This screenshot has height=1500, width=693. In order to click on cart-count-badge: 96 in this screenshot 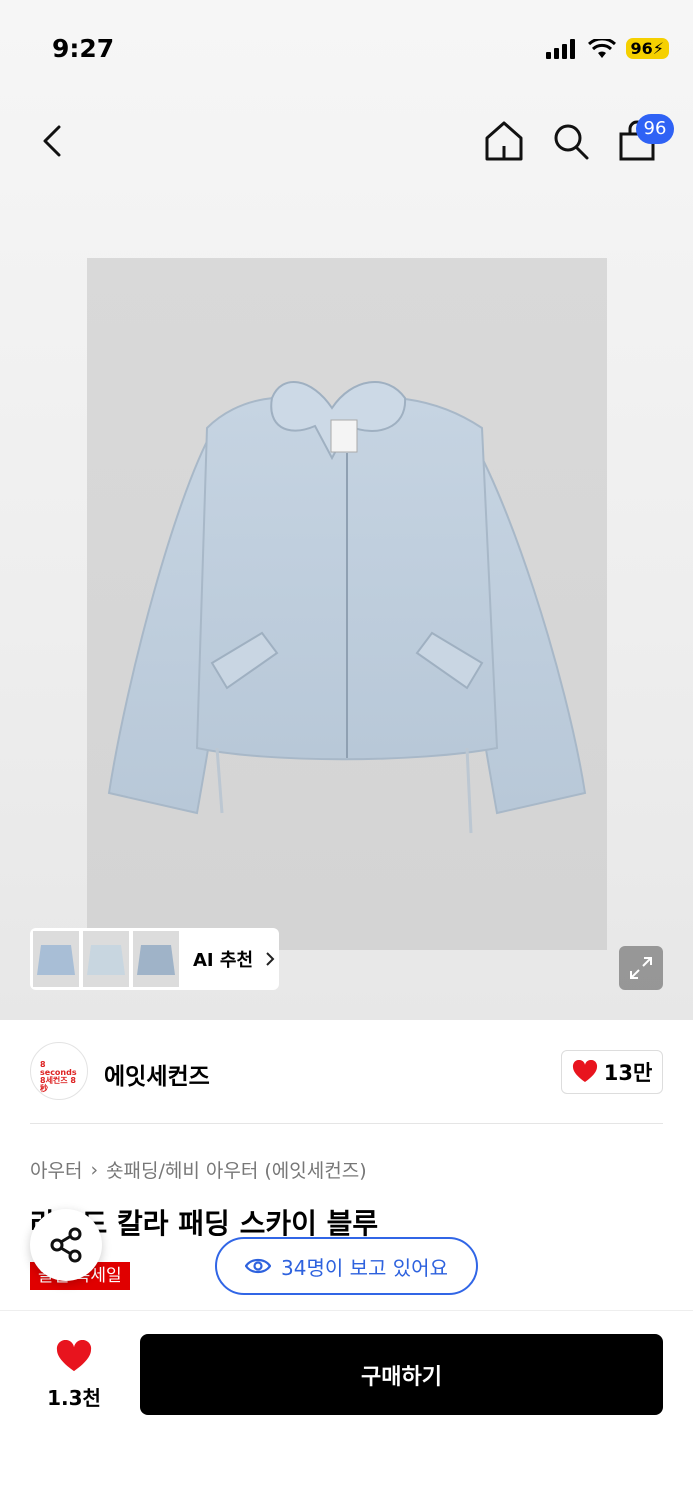, I will do `click(655, 129)`.